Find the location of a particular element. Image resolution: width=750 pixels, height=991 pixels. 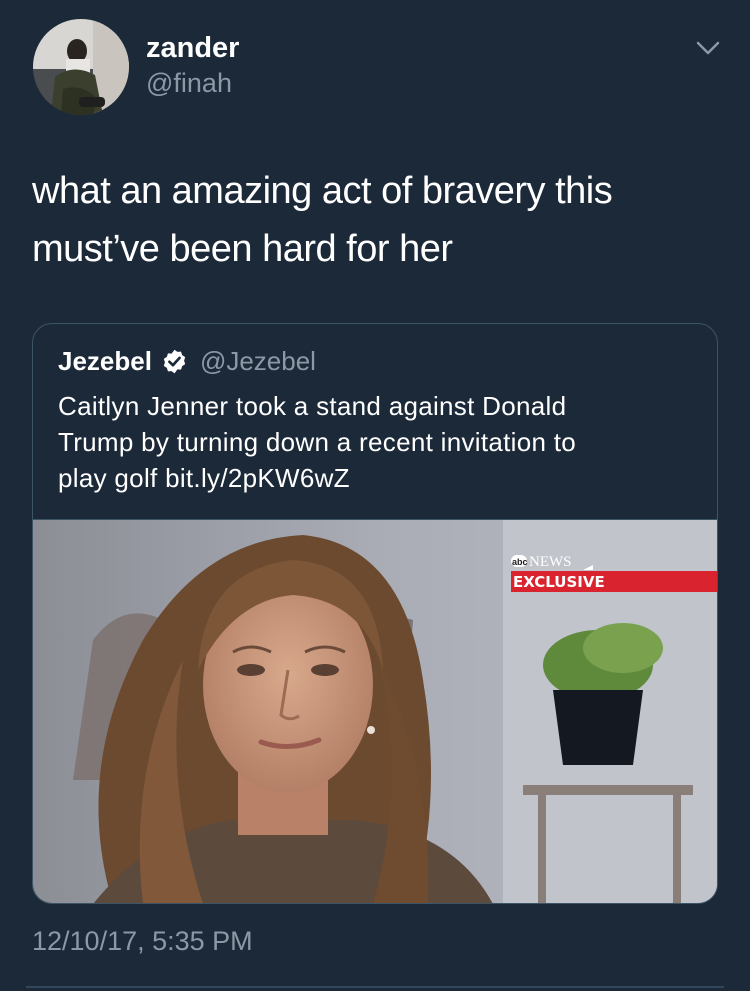

abc-logo-prefix: abc is located at coordinates (520, 562).